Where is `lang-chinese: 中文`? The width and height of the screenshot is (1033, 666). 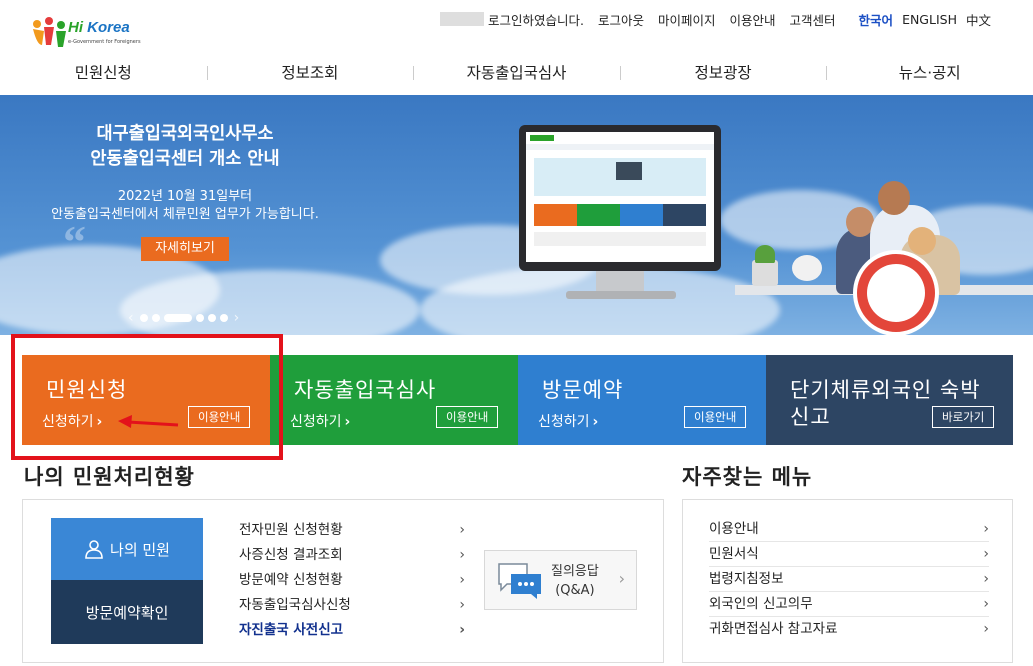
lang-chinese: 中文 is located at coordinates (978, 19).